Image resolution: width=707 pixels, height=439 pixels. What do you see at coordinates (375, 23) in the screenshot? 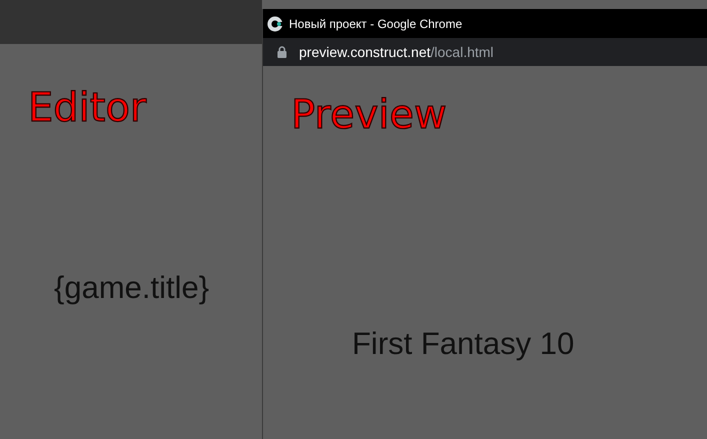
I see `window-title: Новый проект - Google Chrome` at bounding box center [375, 23].